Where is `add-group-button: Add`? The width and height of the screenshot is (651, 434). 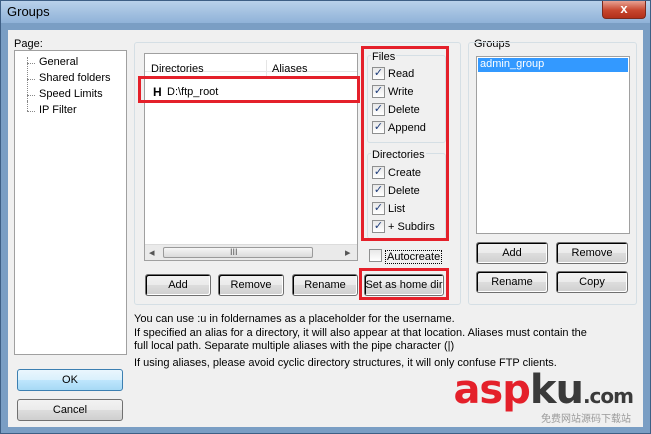 add-group-button: Add is located at coordinates (512, 253).